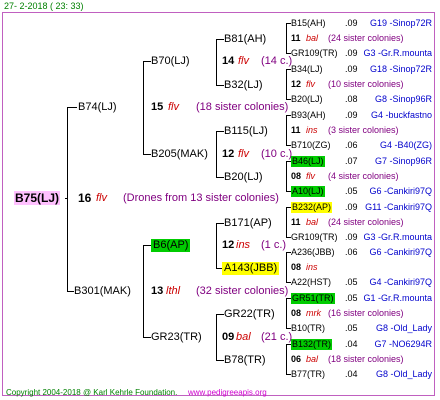 This screenshot has width=440, height=400. Describe the element at coordinates (405, 145) in the screenshot. I see `gen4-source: G4 -B40(ZG)` at that location.